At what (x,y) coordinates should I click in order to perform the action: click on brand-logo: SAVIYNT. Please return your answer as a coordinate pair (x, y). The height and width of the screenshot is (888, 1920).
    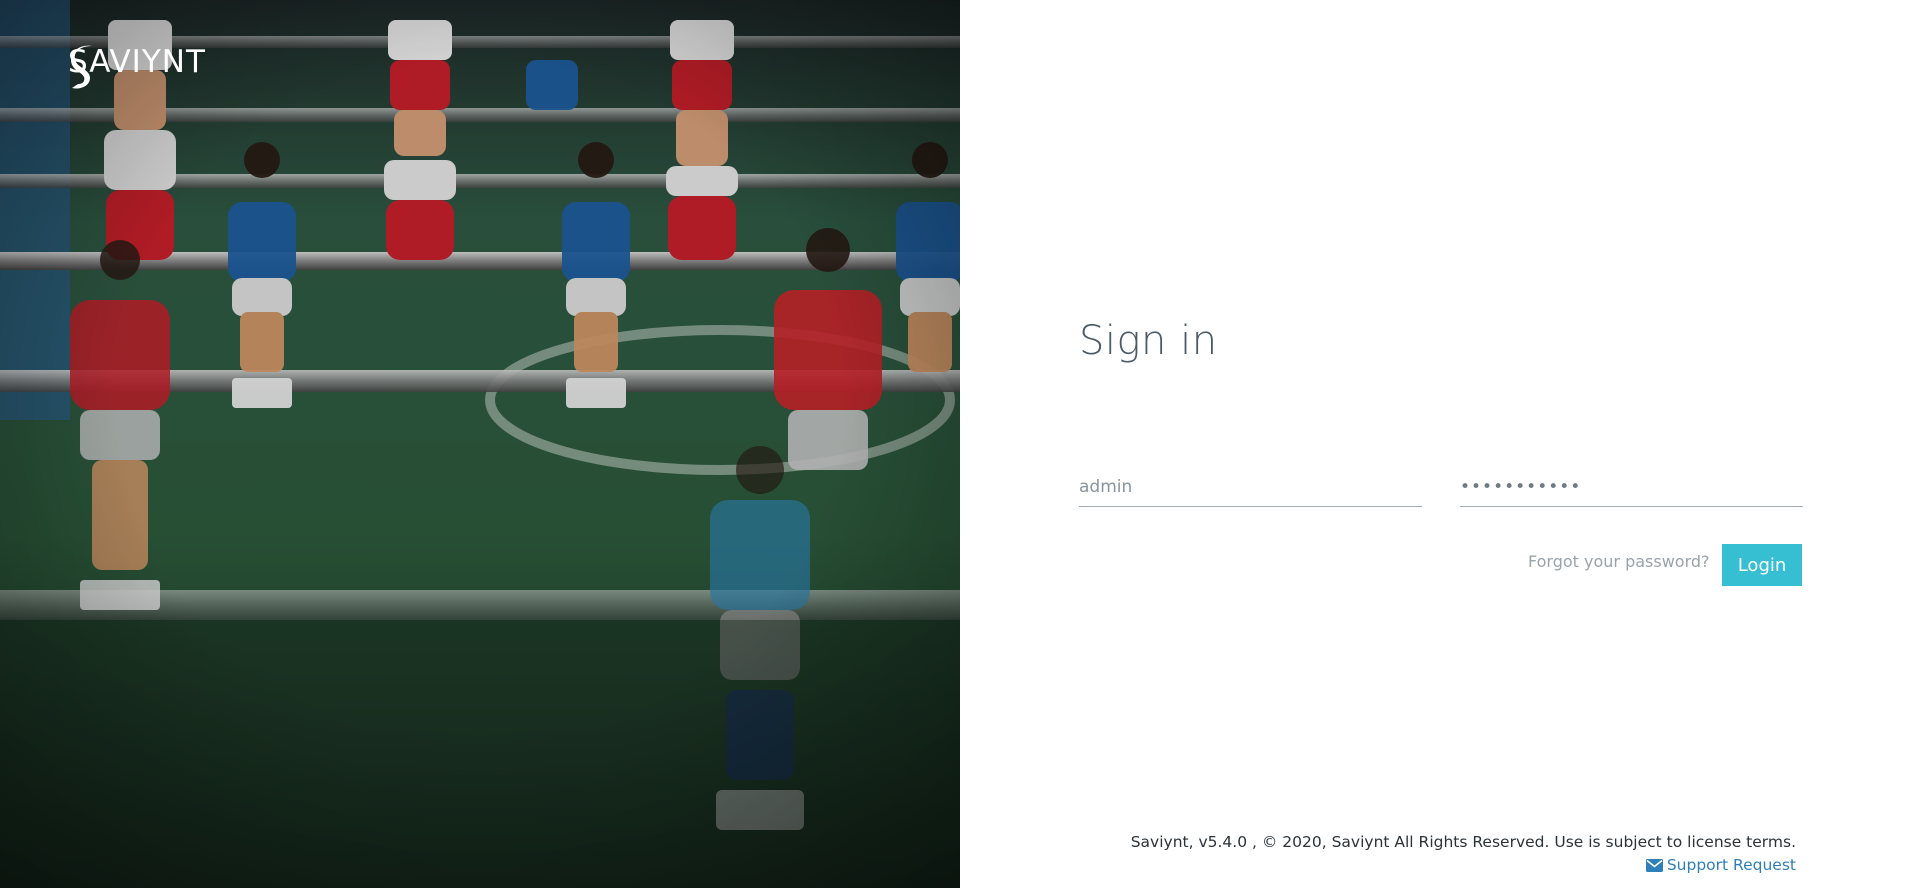
    Looking at the image, I should click on (137, 66).